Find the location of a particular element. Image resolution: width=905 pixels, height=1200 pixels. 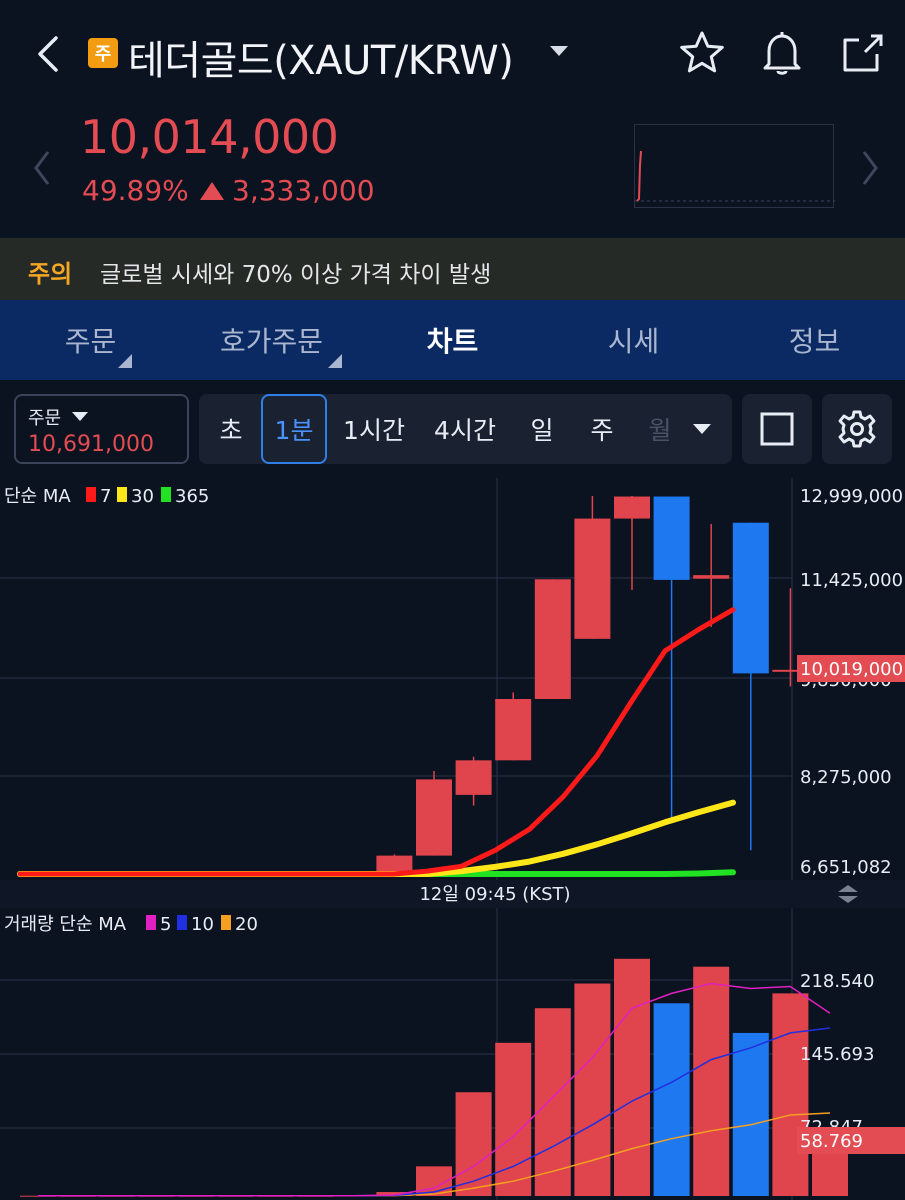

current-price-tag: 10,019,000 is located at coordinates (851, 669).